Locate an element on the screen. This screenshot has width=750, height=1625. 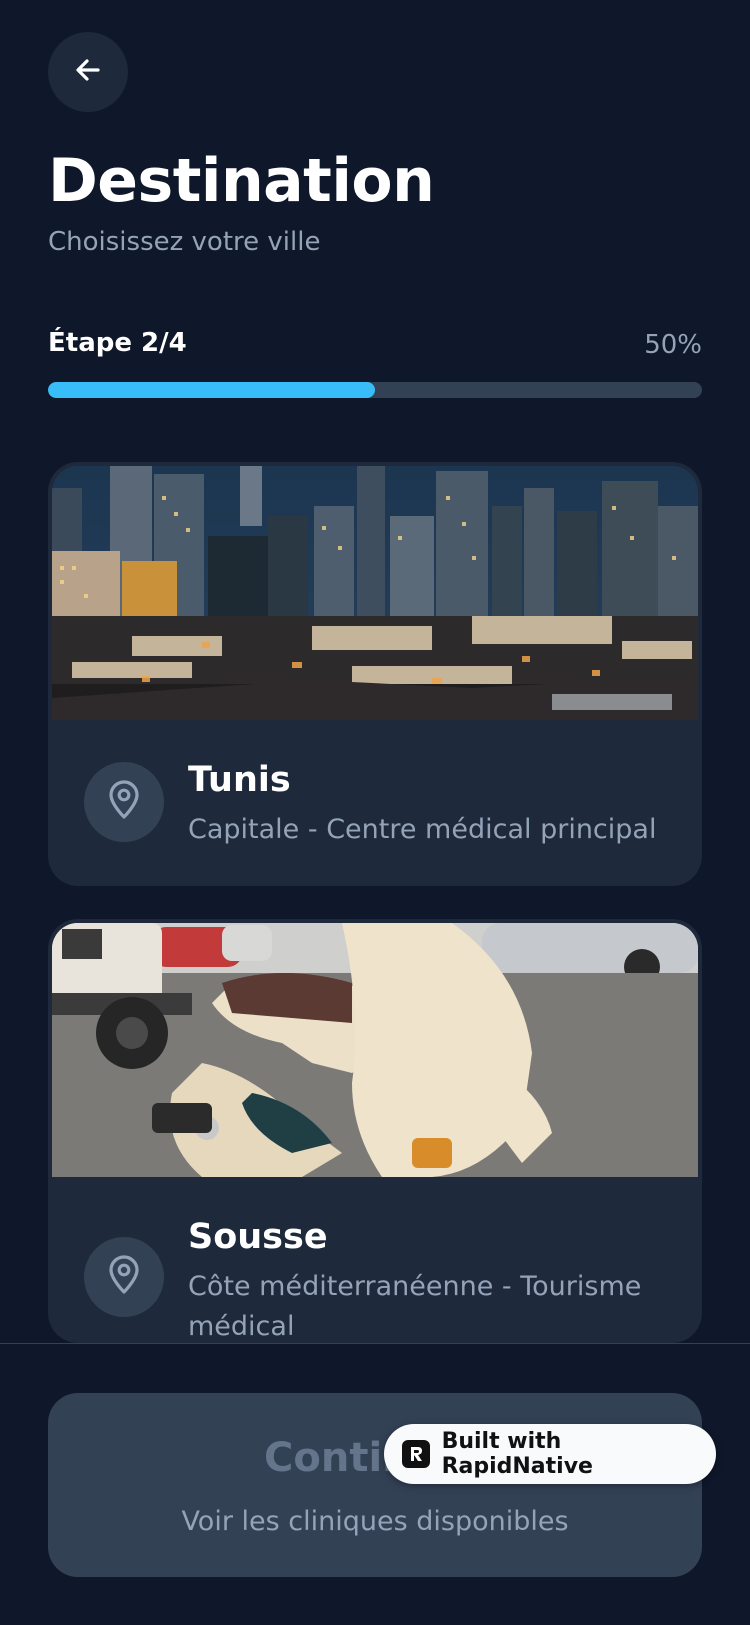
page-subtitle: Choisissez votre ville is located at coordinates (184, 242).